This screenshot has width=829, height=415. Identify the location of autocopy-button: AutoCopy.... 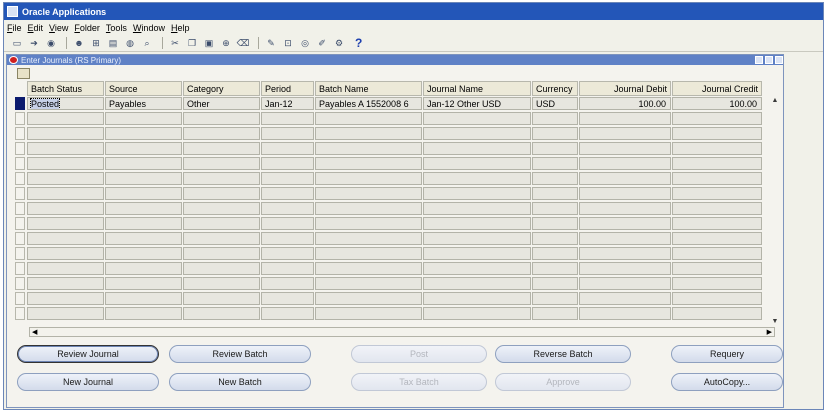
(727, 382).